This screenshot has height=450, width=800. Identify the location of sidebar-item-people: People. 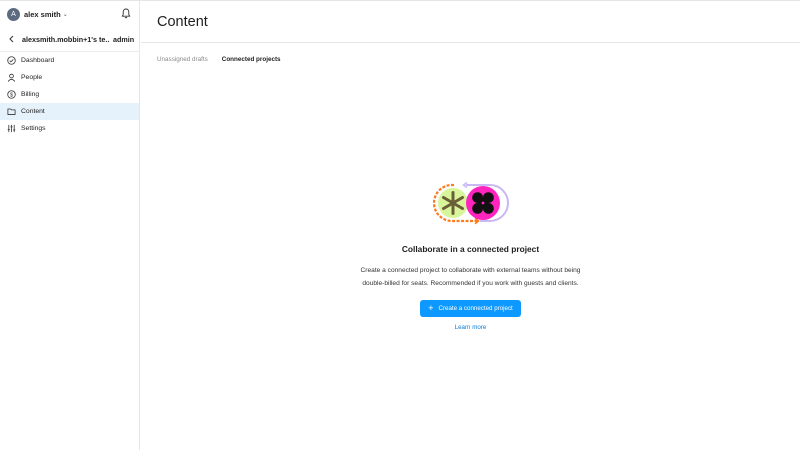
(69, 77).